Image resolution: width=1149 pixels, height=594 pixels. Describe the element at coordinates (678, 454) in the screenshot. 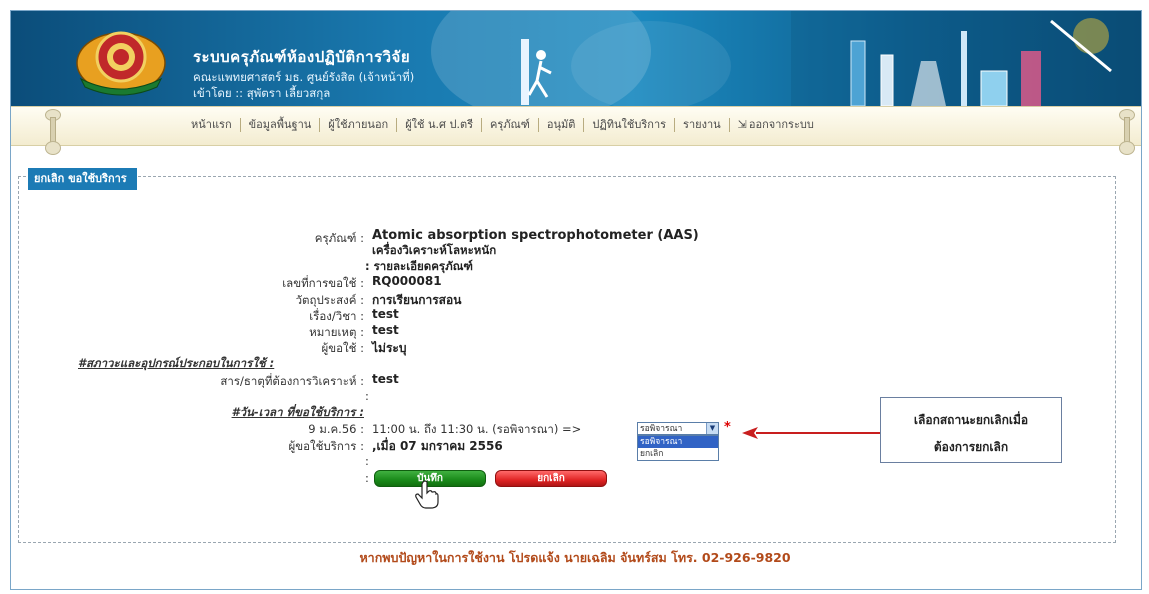

I see `status-option-cancel: ยกเลิก` at that location.